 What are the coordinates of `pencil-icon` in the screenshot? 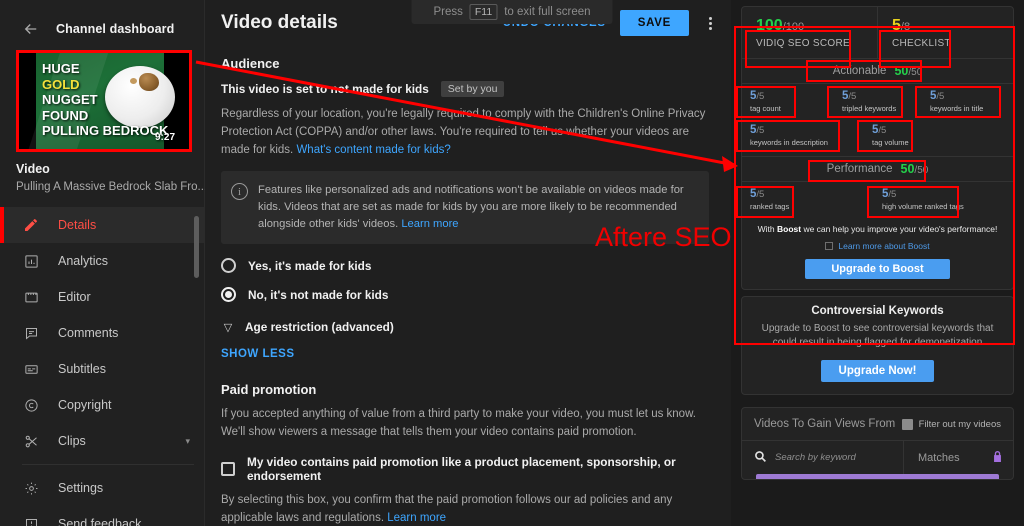 It's located at (31, 225).